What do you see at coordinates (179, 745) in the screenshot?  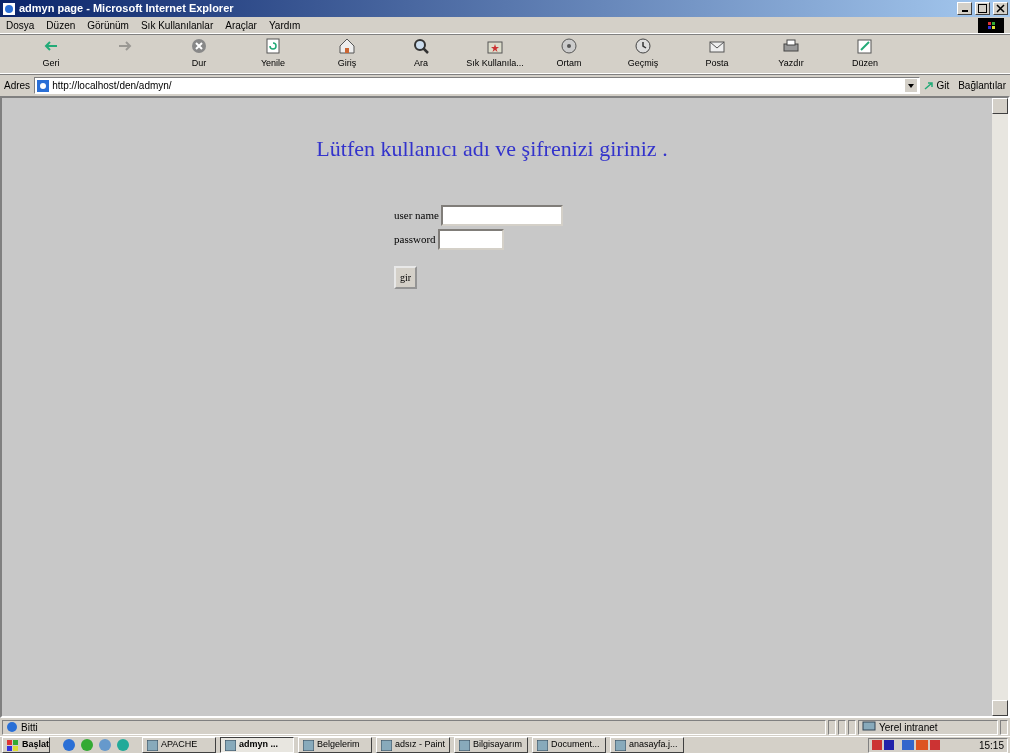 I see `taskbar-button: APACHE` at bounding box center [179, 745].